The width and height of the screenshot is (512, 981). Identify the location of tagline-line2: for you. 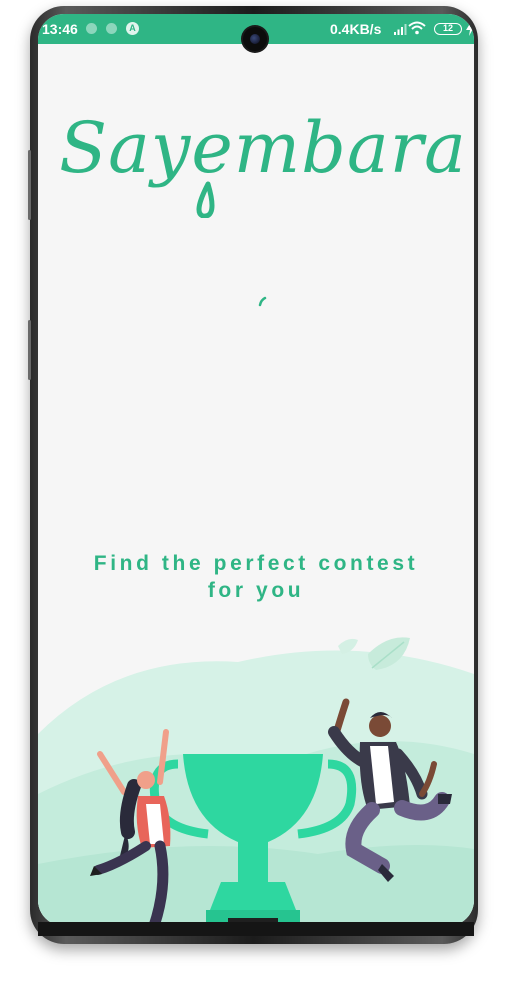
(256, 590).